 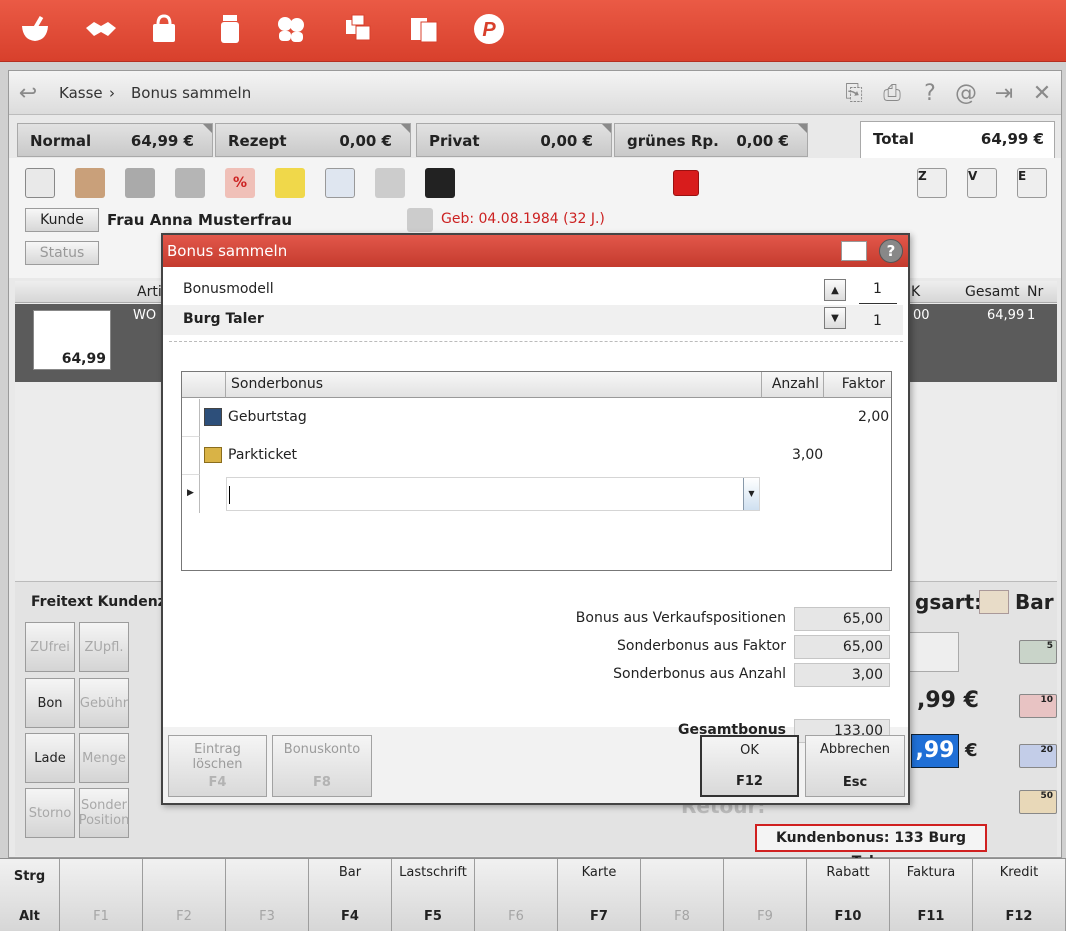 What do you see at coordinates (433, 895) in the screenshot?
I see `fkey-f5-lastschrift: Lastschrift F5` at bounding box center [433, 895].